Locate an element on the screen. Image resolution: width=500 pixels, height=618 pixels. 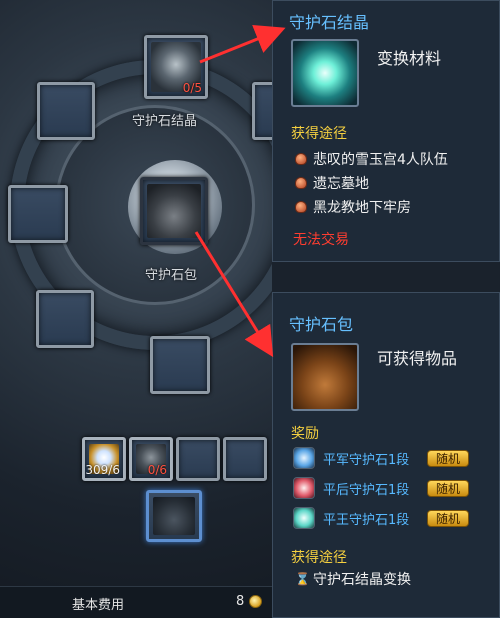
source-text: 守护石结晶变换 is located at coordinates (362, 580).